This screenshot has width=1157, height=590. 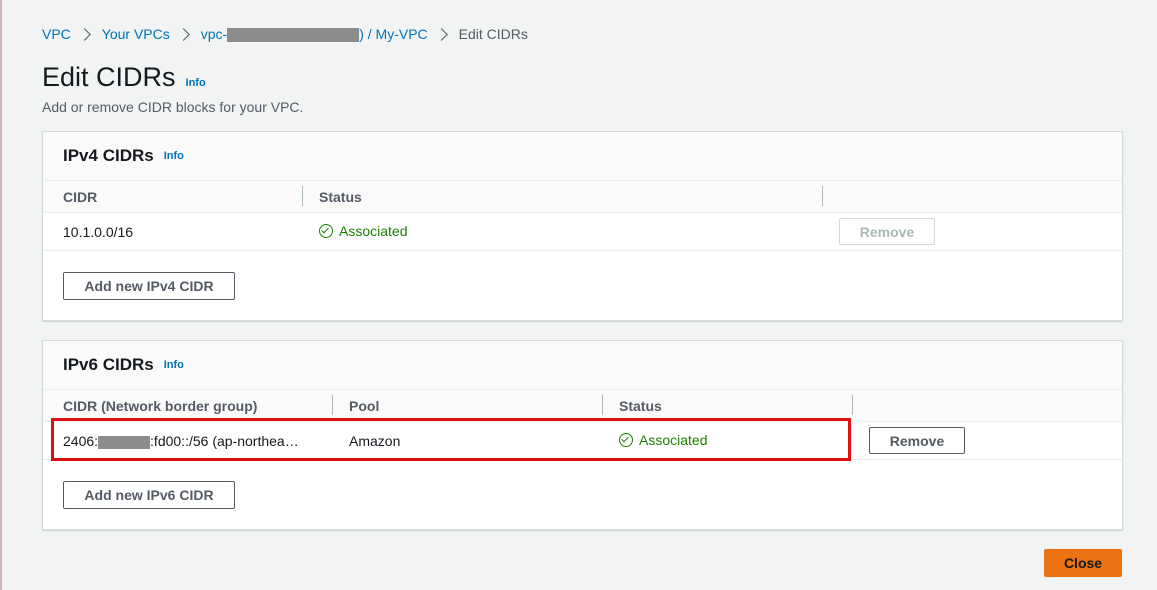 What do you see at coordinates (56, 34) in the screenshot?
I see `breadcrumb-vpc: VPC` at bounding box center [56, 34].